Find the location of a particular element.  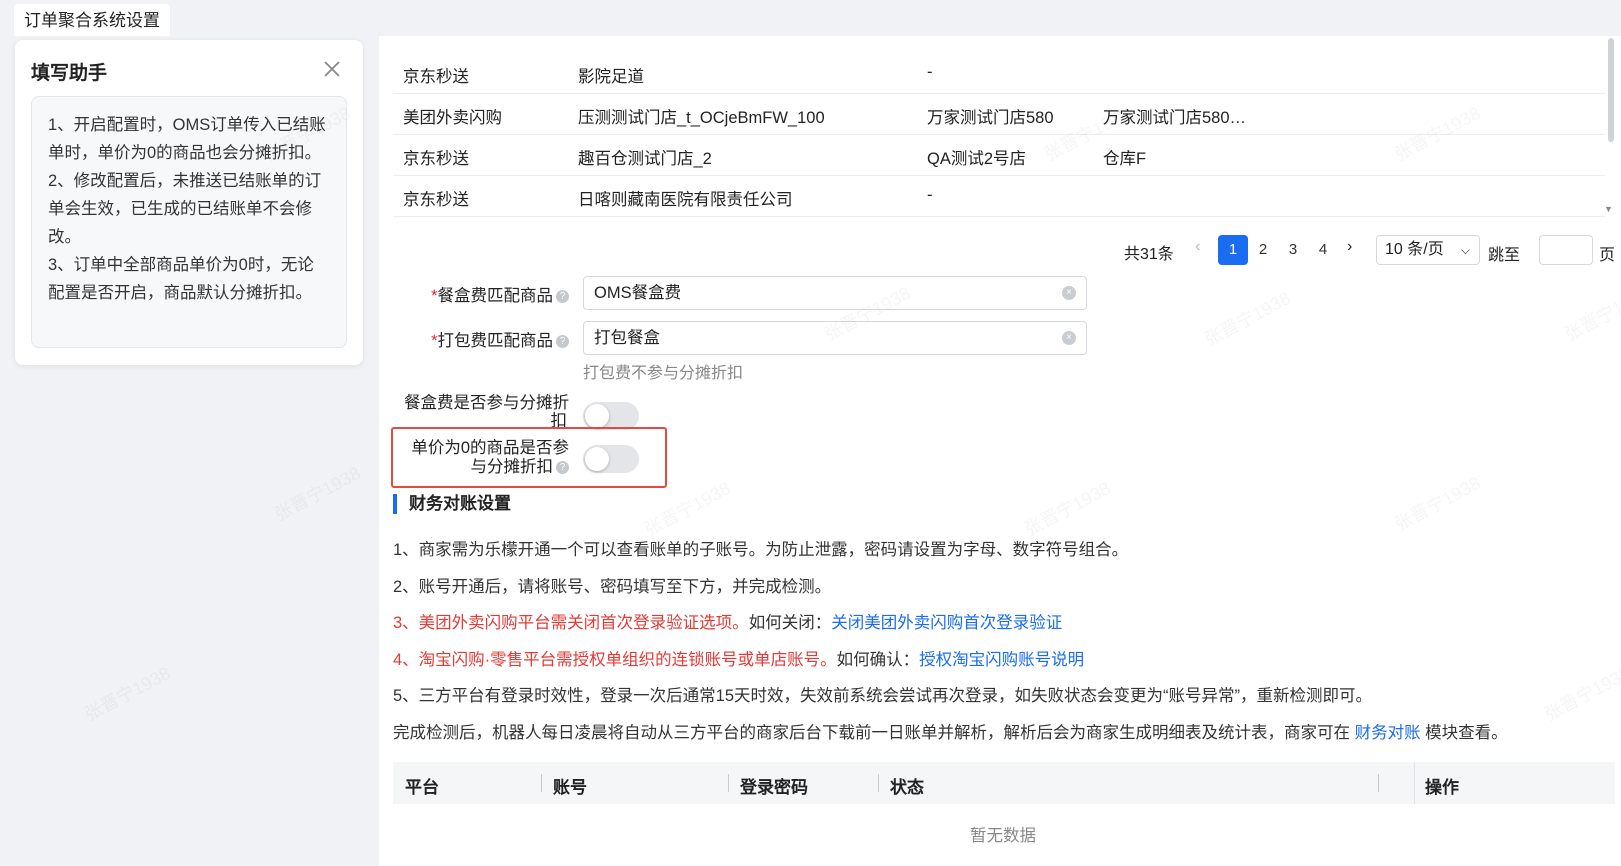

pack-fee-label-text: 打包费匹配商品 is located at coordinates (495, 341).